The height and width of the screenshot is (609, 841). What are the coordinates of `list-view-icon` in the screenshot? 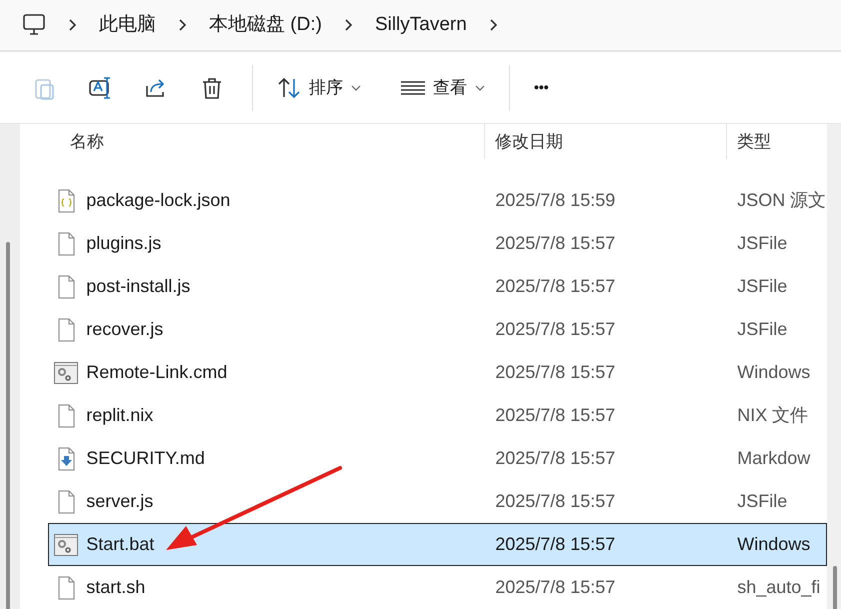 It's located at (413, 88).